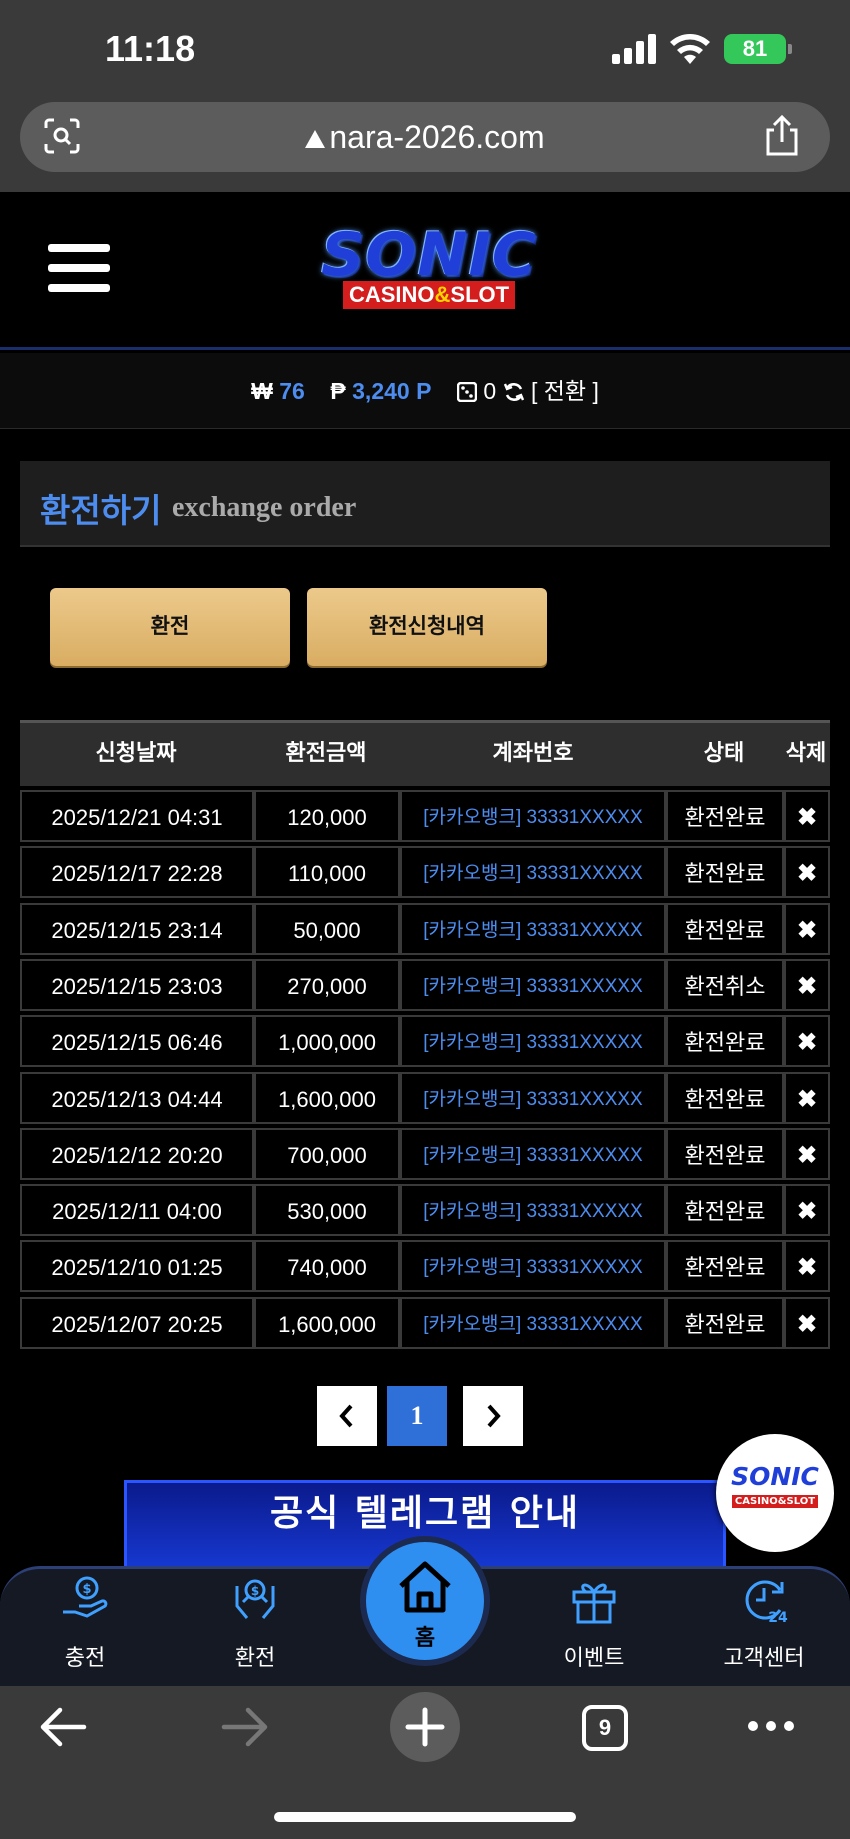  I want to click on floating-logo-button: SONIC CASINO&SLOT, so click(775, 1493).